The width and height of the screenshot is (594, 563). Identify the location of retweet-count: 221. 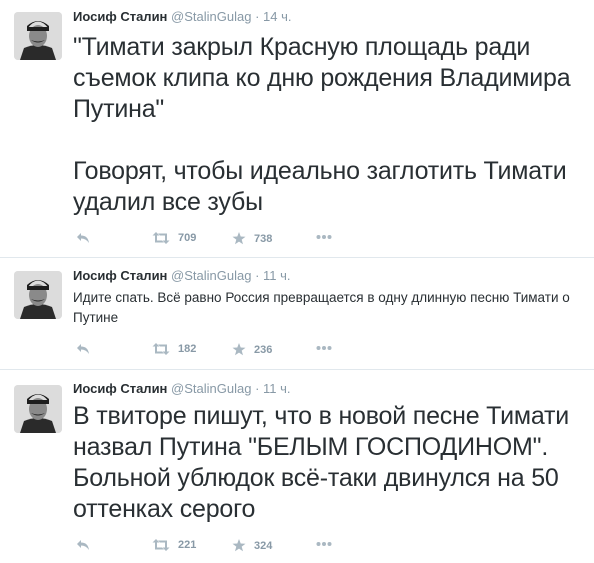
(187, 545).